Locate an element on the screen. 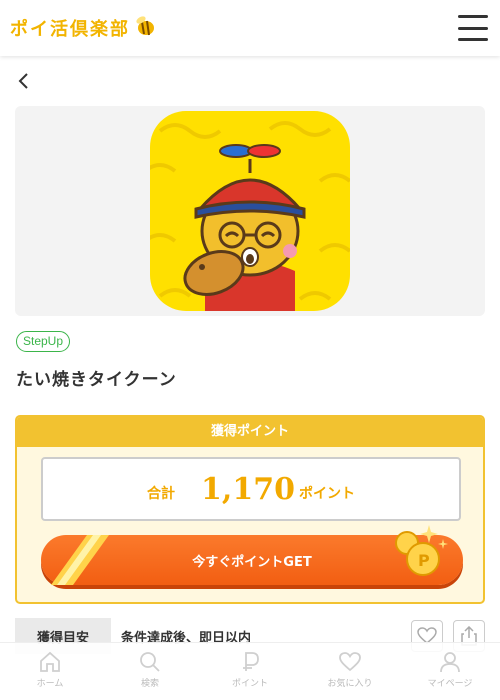  hamburger-menu-icon is located at coordinates (473, 28).